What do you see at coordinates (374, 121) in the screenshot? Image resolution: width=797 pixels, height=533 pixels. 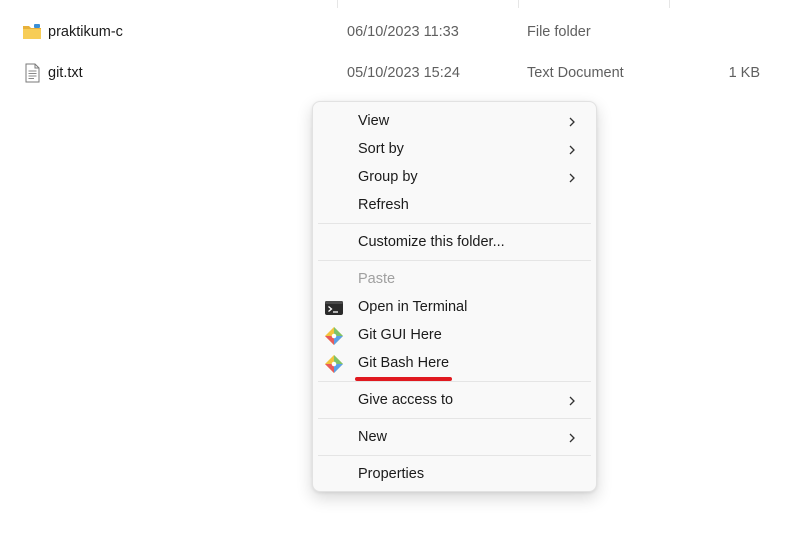 I see `menu-item-label: View` at bounding box center [374, 121].